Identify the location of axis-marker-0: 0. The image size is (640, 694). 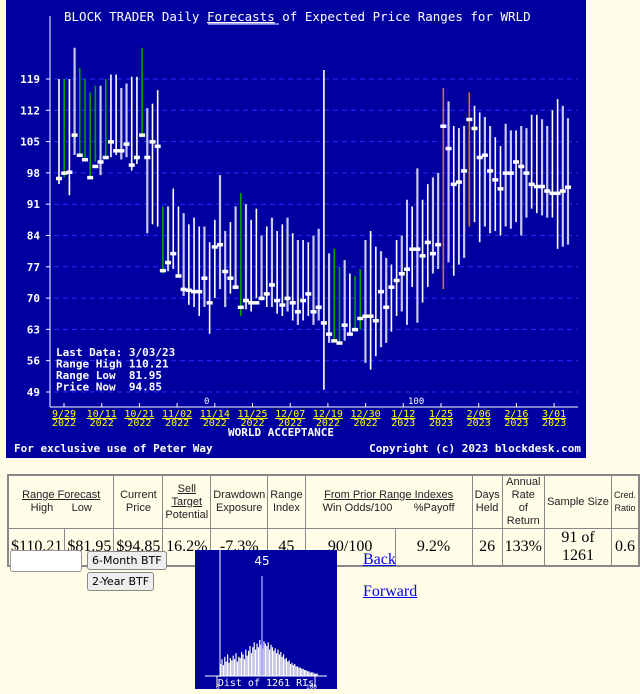
(206, 402).